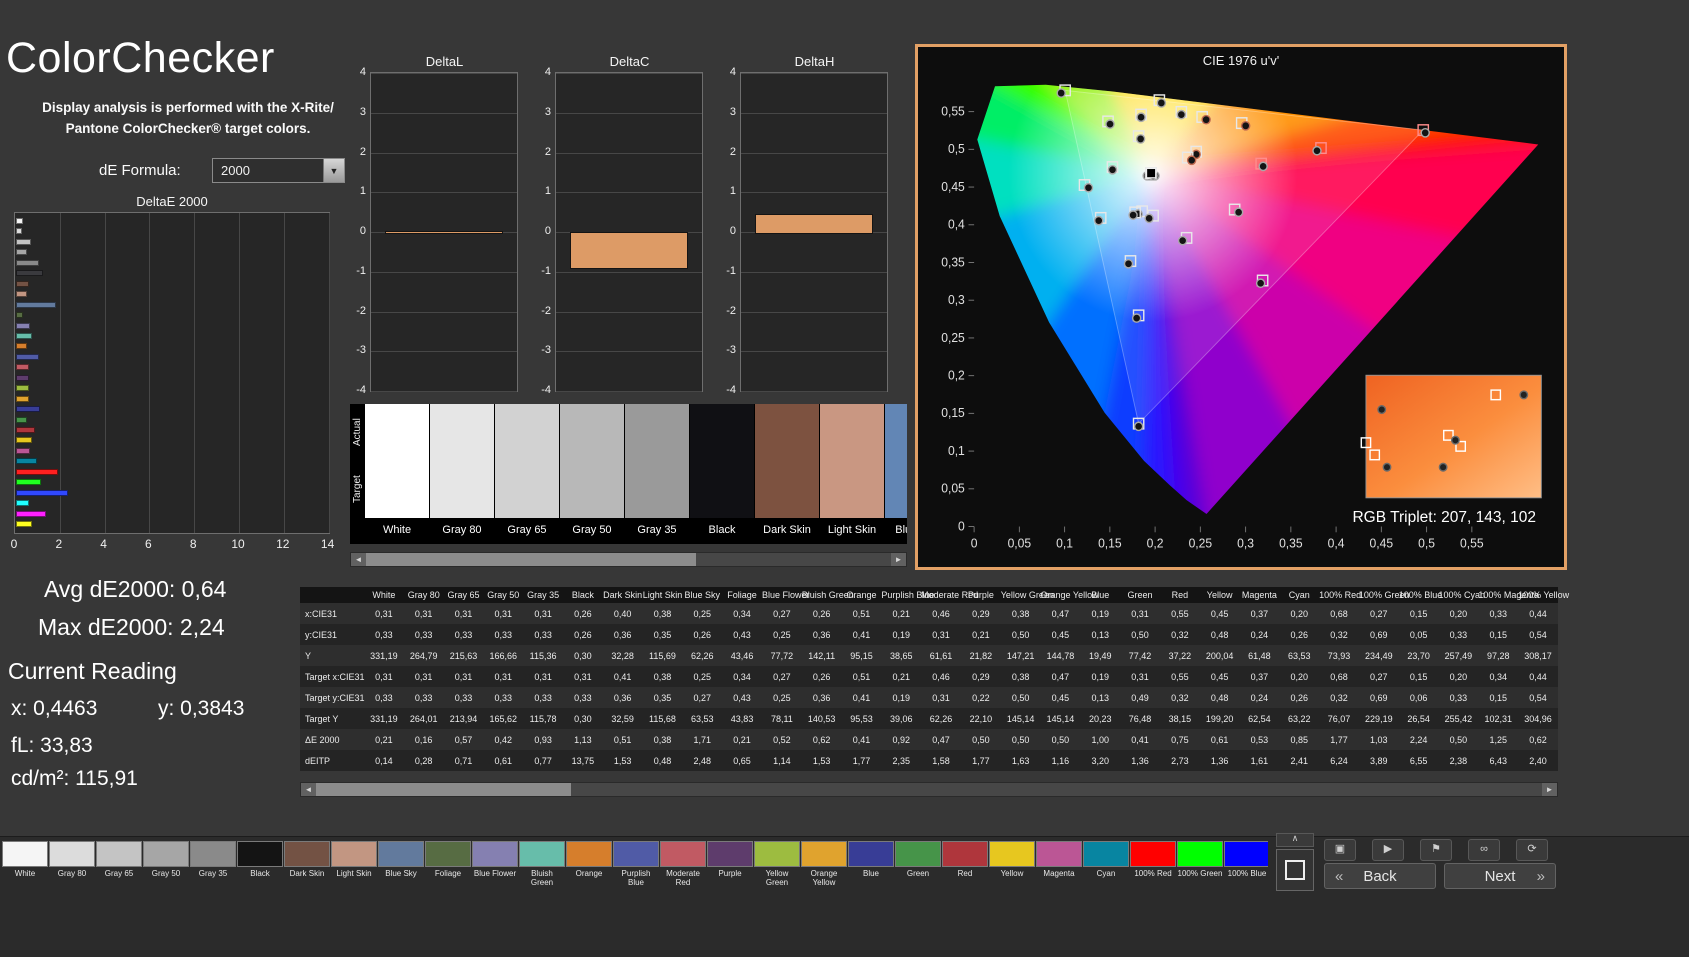 The image size is (1689, 957). What do you see at coordinates (592, 531) in the screenshot?
I see `strip-swatch-label: Gray 50` at bounding box center [592, 531].